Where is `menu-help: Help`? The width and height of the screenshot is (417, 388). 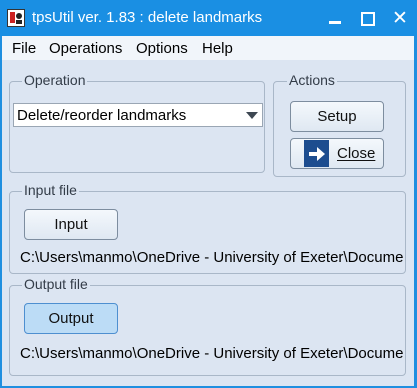
menu-help: Help is located at coordinates (217, 48).